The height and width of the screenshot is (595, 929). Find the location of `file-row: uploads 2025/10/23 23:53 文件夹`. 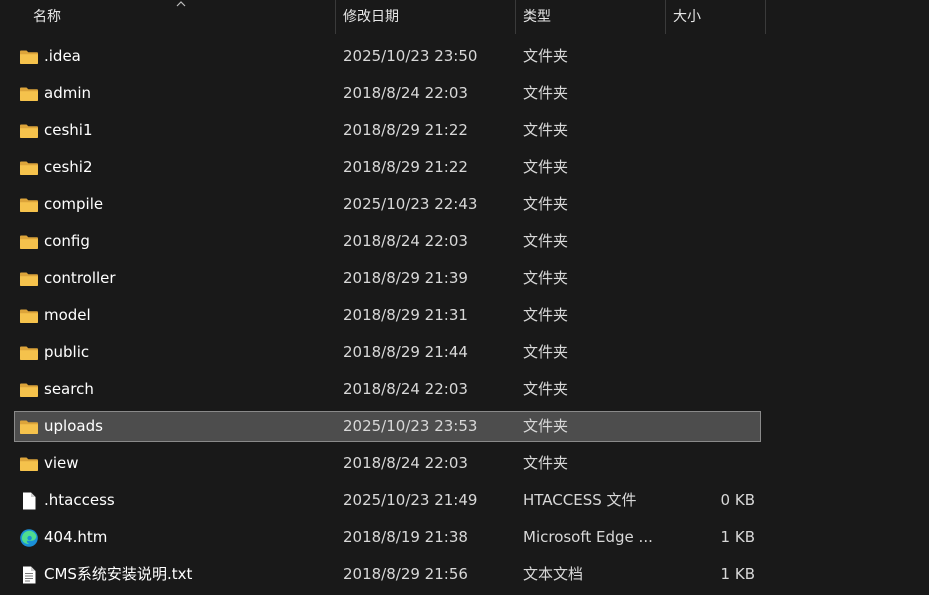

file-row: uploads 2025/10/23 23:53 文件夹 is located at coordinates (387, 426).